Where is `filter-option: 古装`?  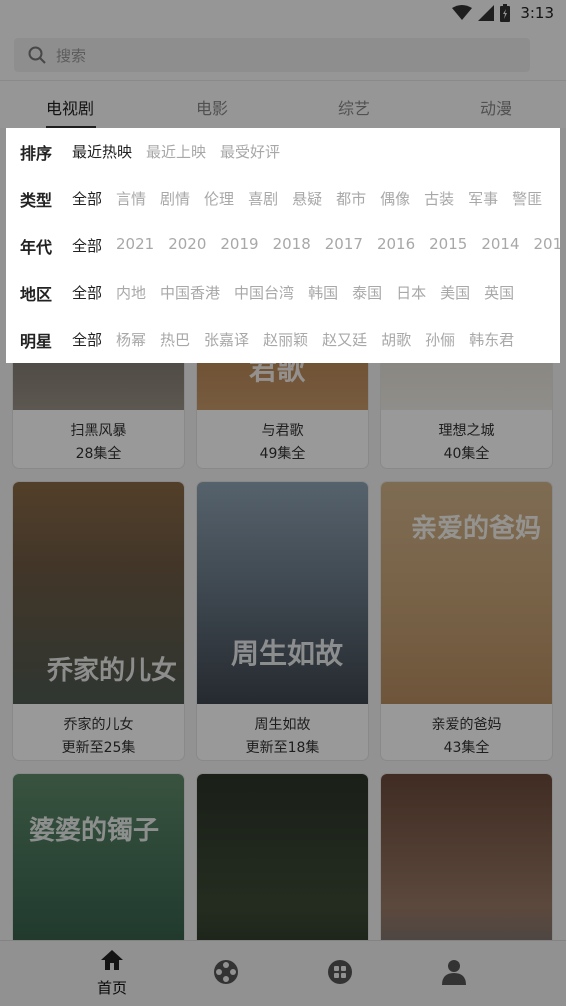 filter-option: 古装 is located at coordinates (439, 198).